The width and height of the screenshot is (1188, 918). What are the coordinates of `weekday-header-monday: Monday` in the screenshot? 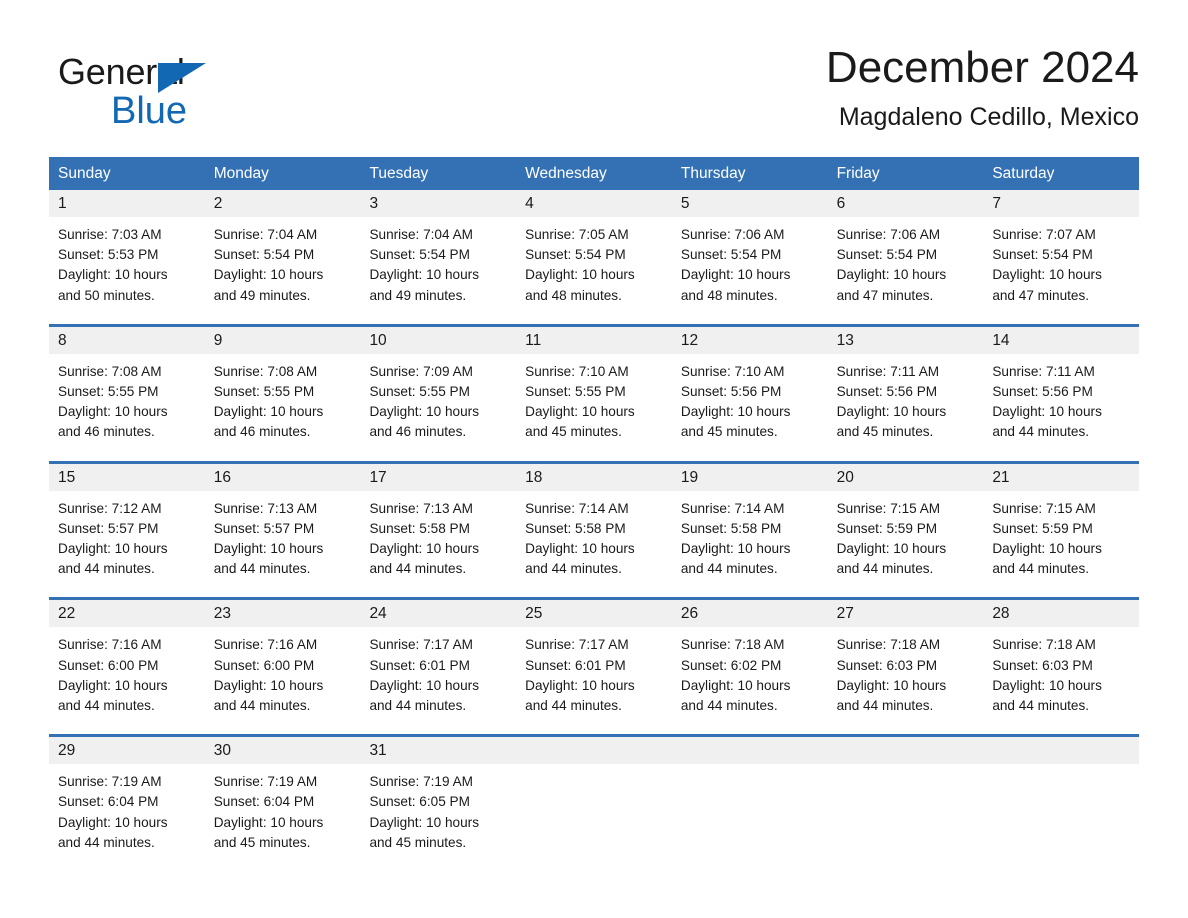 It's located at (241, 173).